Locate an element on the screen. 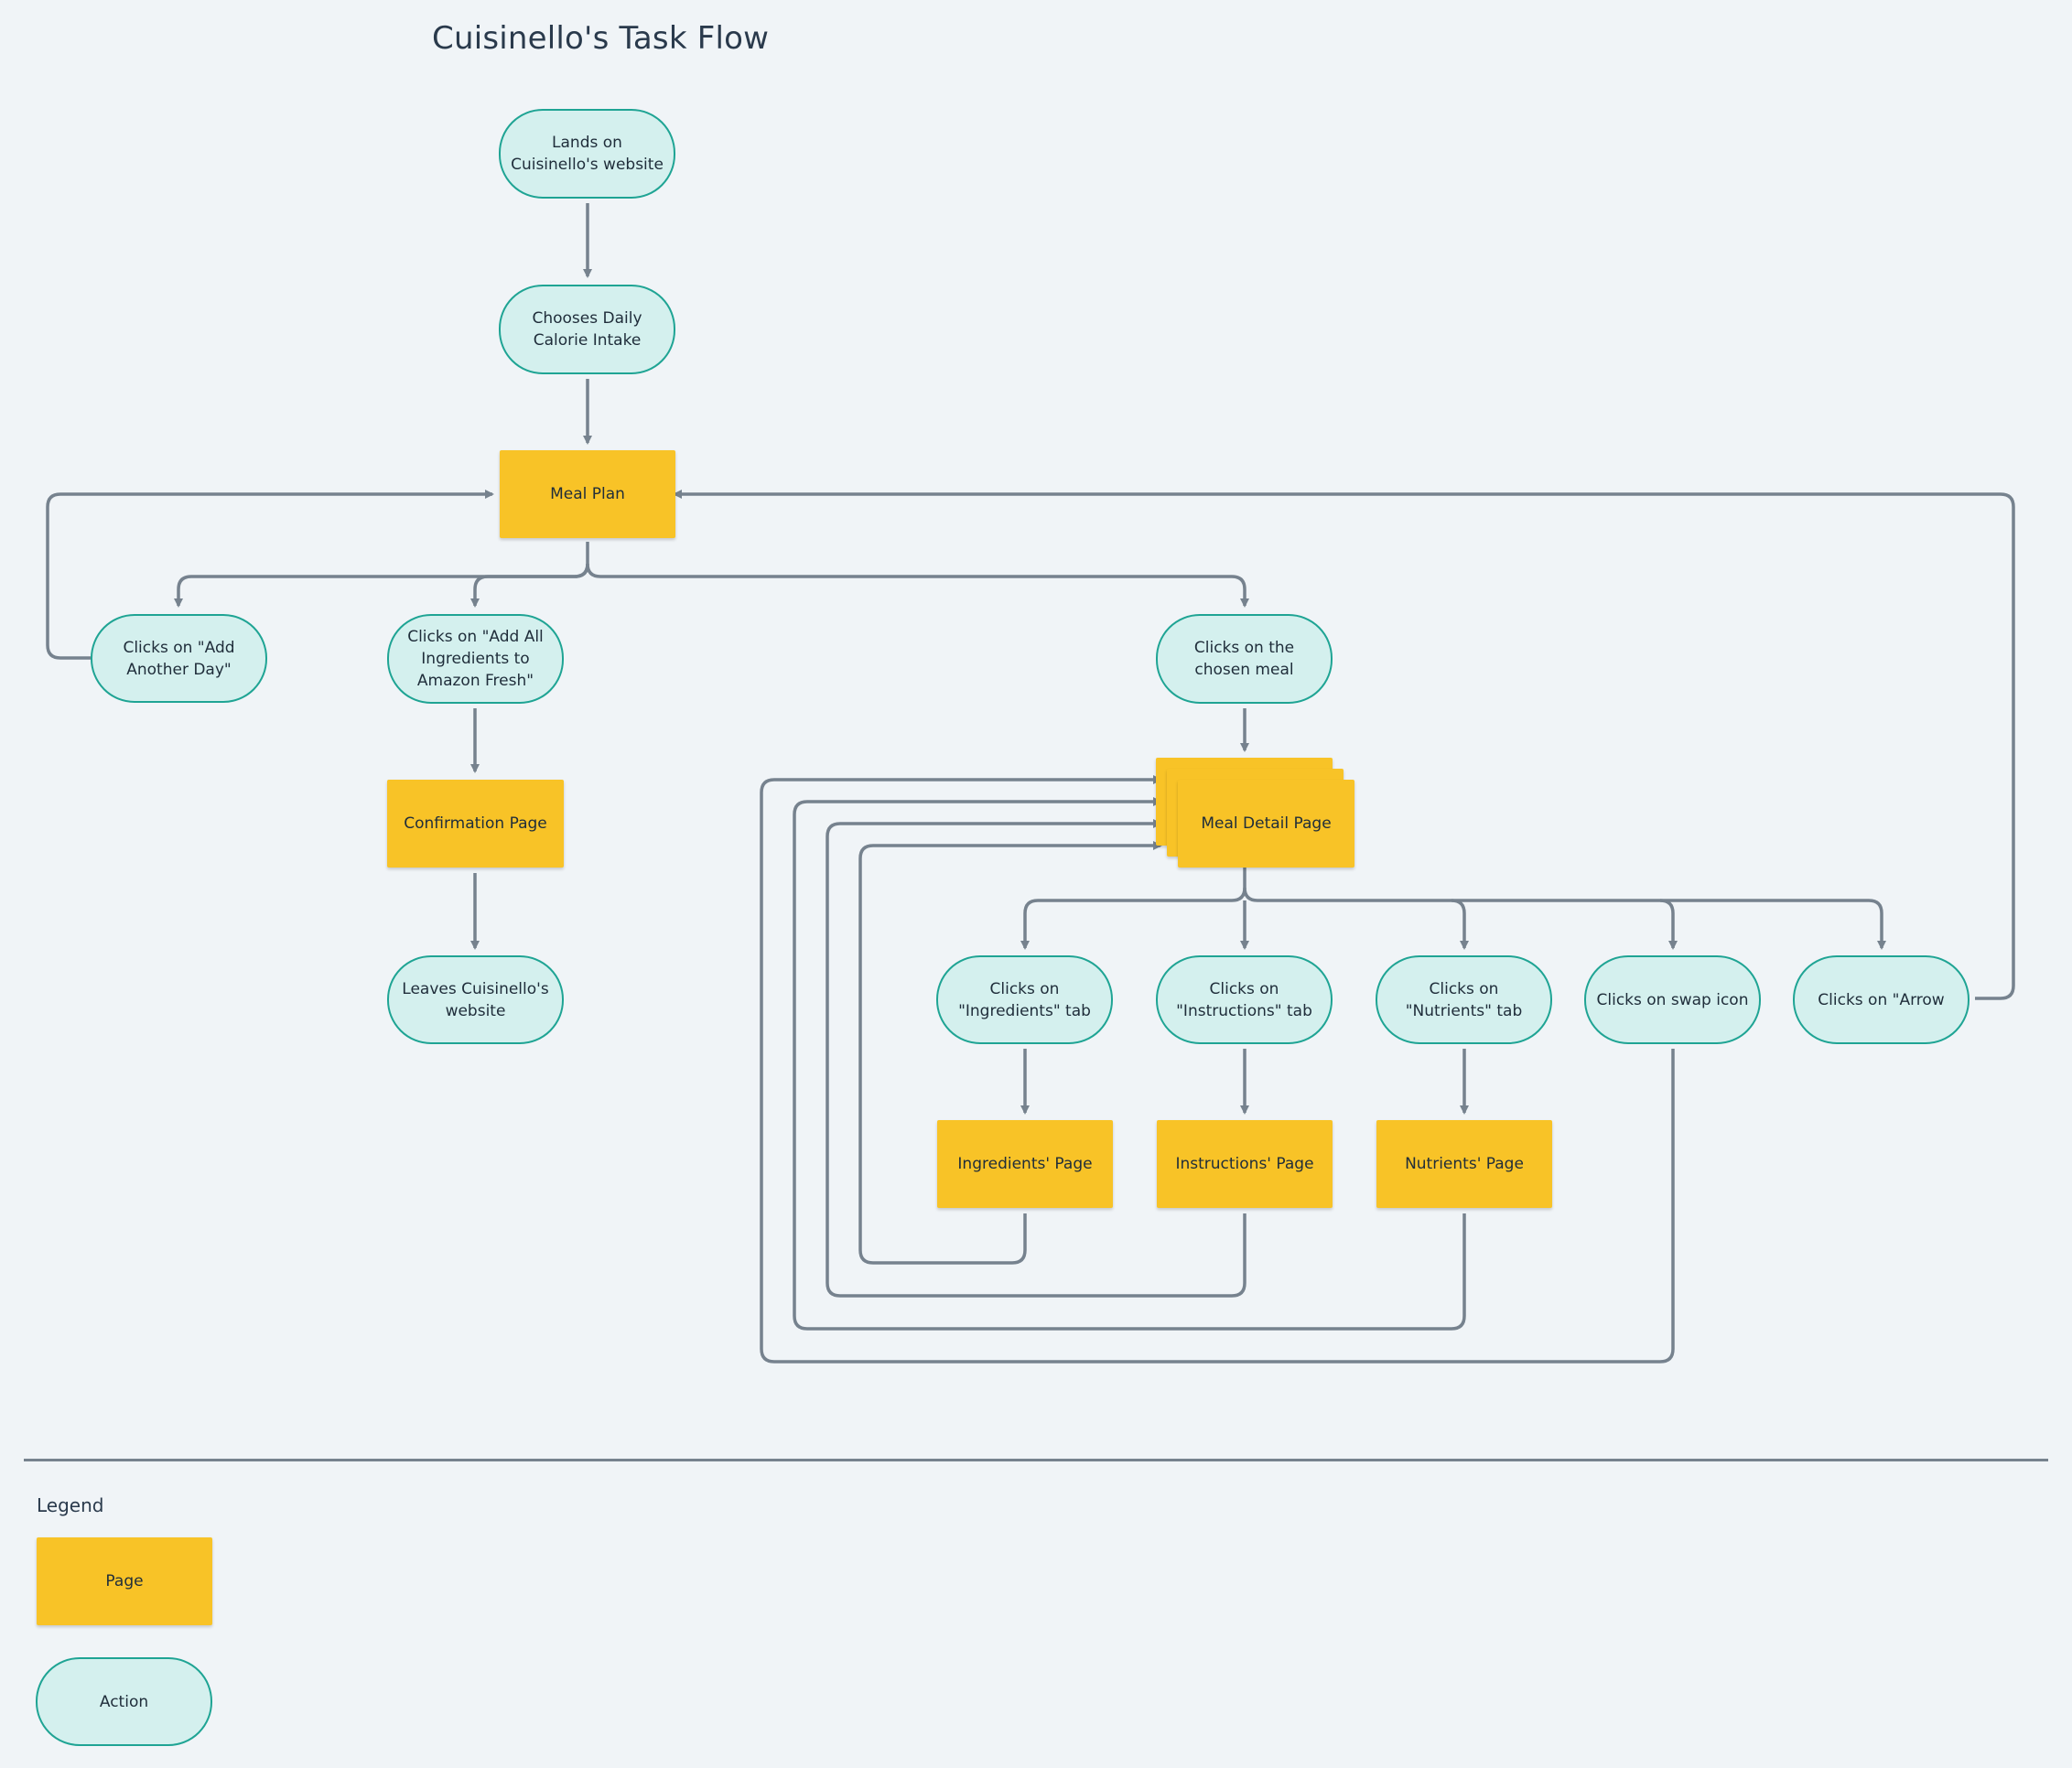 Image resolution: width=2072 pixels, height=1768 pixels. node-meal-detail-page: Meal Detail Page is located at coordinates (1266, 824).